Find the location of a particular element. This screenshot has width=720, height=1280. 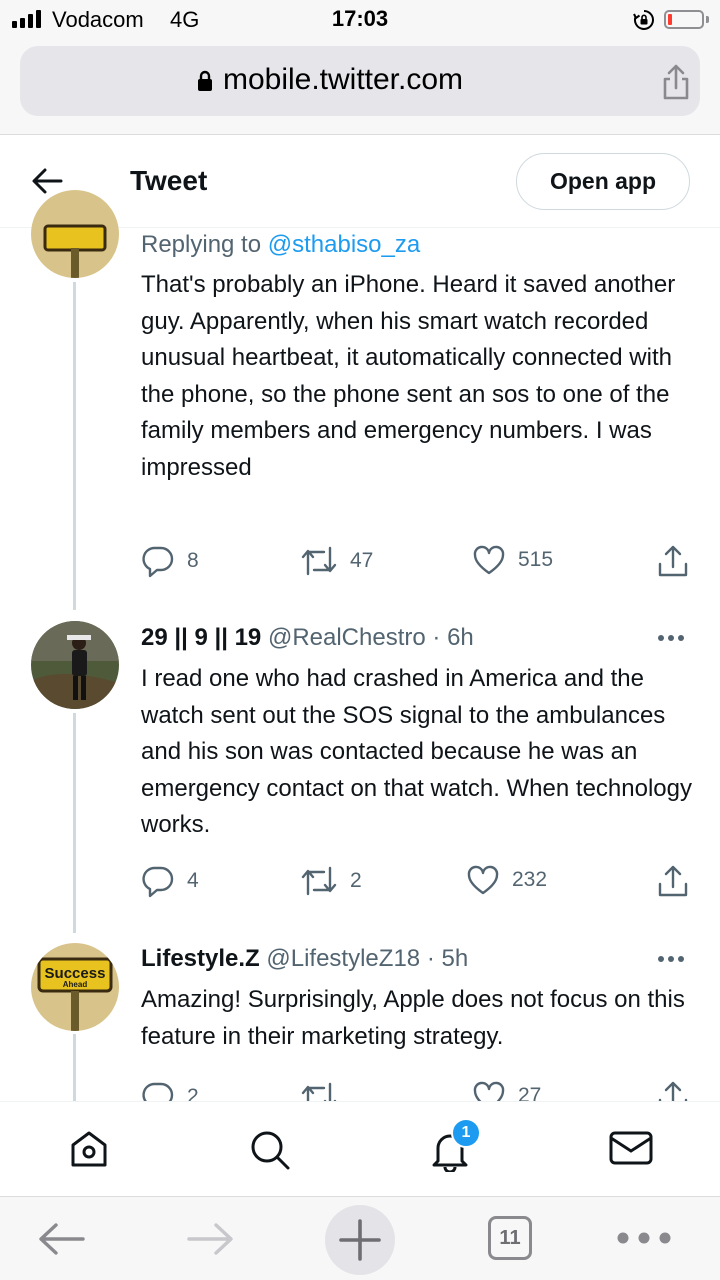

status-bar: Vodacom 4G 17:03 is located at coordinates (360, 20).